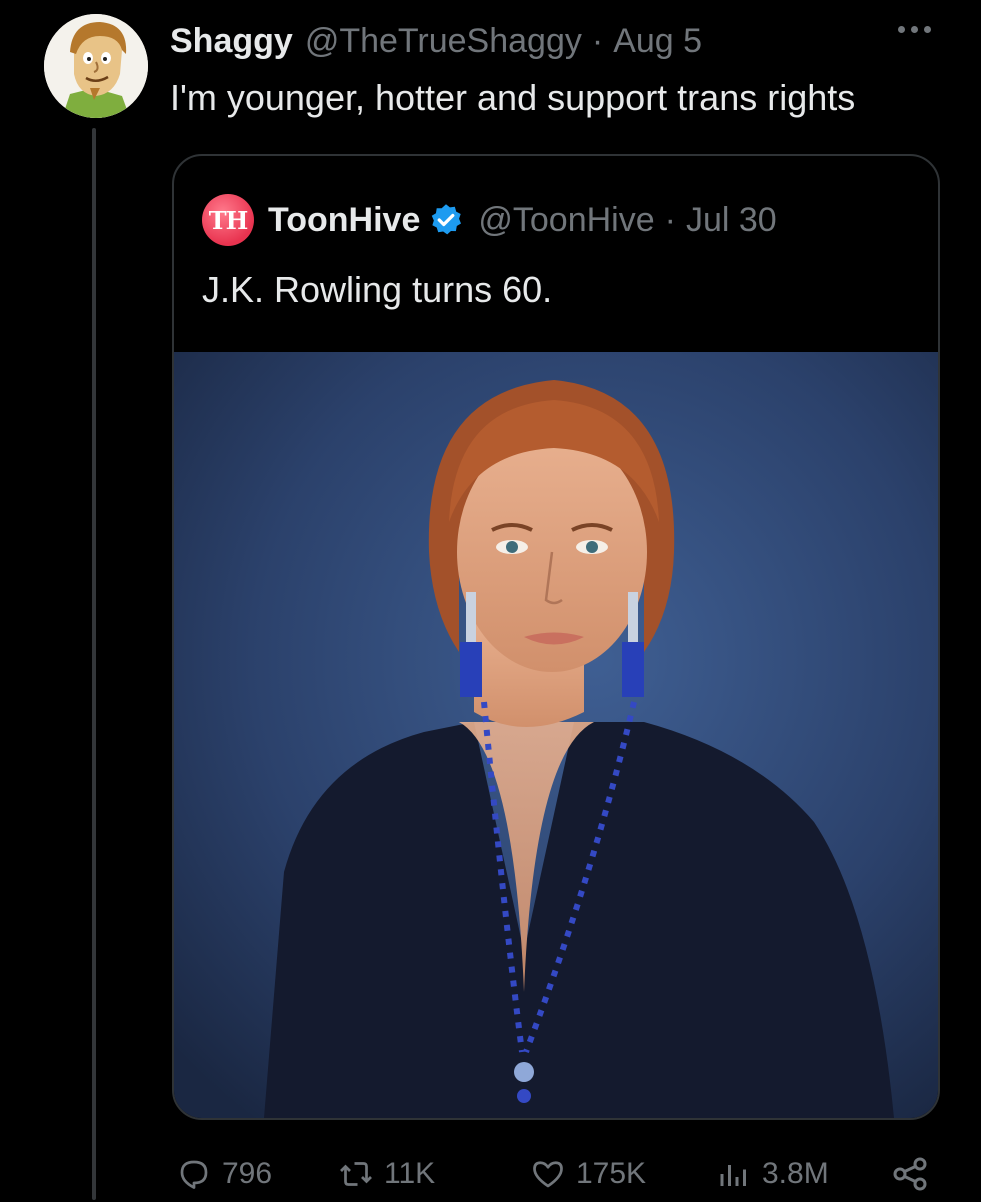 The width and height of the screenshot is (981, 1202). I want to click on share-button, so click(915, 1174).